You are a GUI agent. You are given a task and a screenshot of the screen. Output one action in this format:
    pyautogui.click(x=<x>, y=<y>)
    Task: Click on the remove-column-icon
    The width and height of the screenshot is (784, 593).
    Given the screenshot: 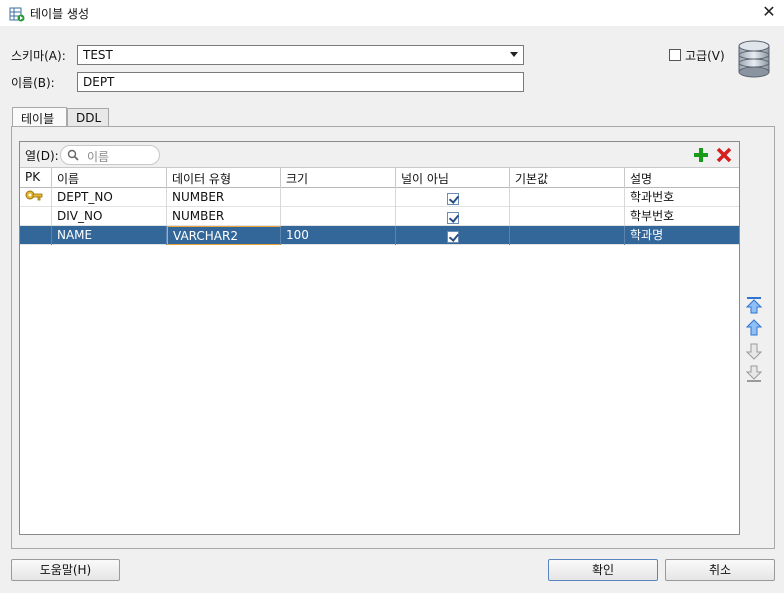 What is the action you would take?
    pyautogui.click(x=724, y=155)
    